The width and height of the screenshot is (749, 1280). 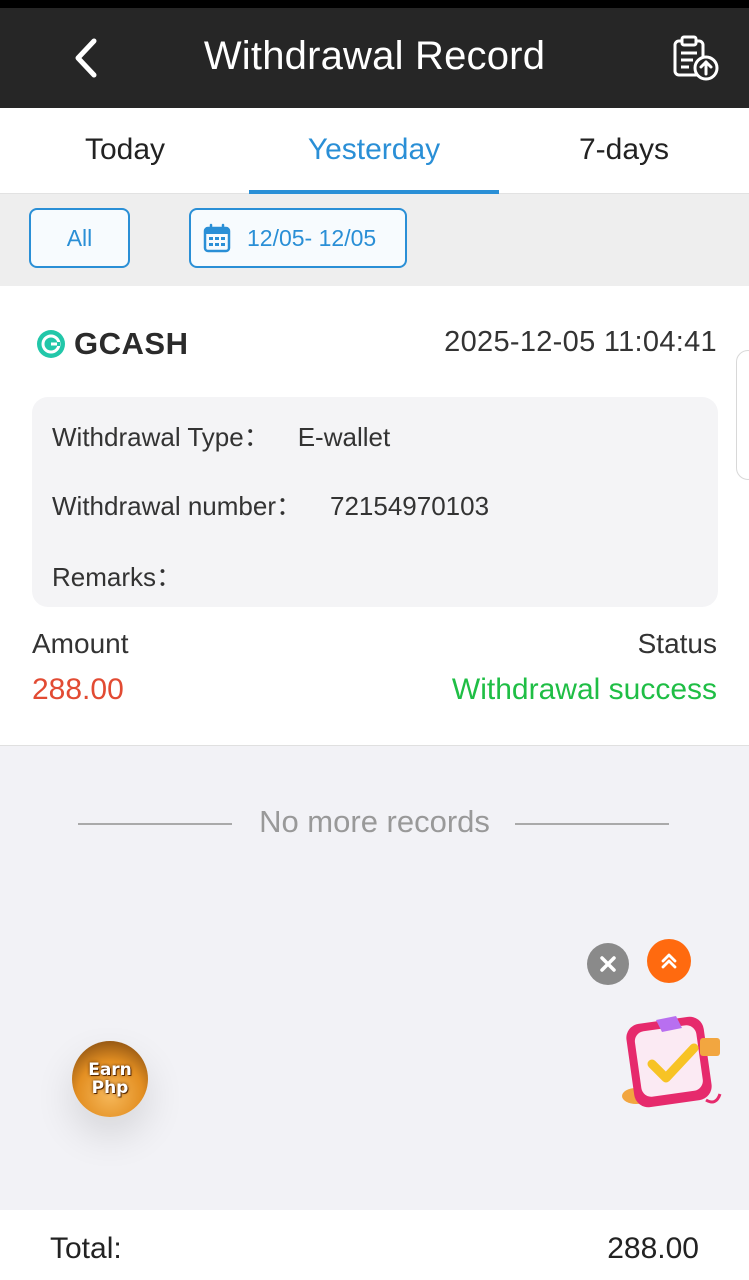 I want to click on close-icon, so click(x=608, y=964).